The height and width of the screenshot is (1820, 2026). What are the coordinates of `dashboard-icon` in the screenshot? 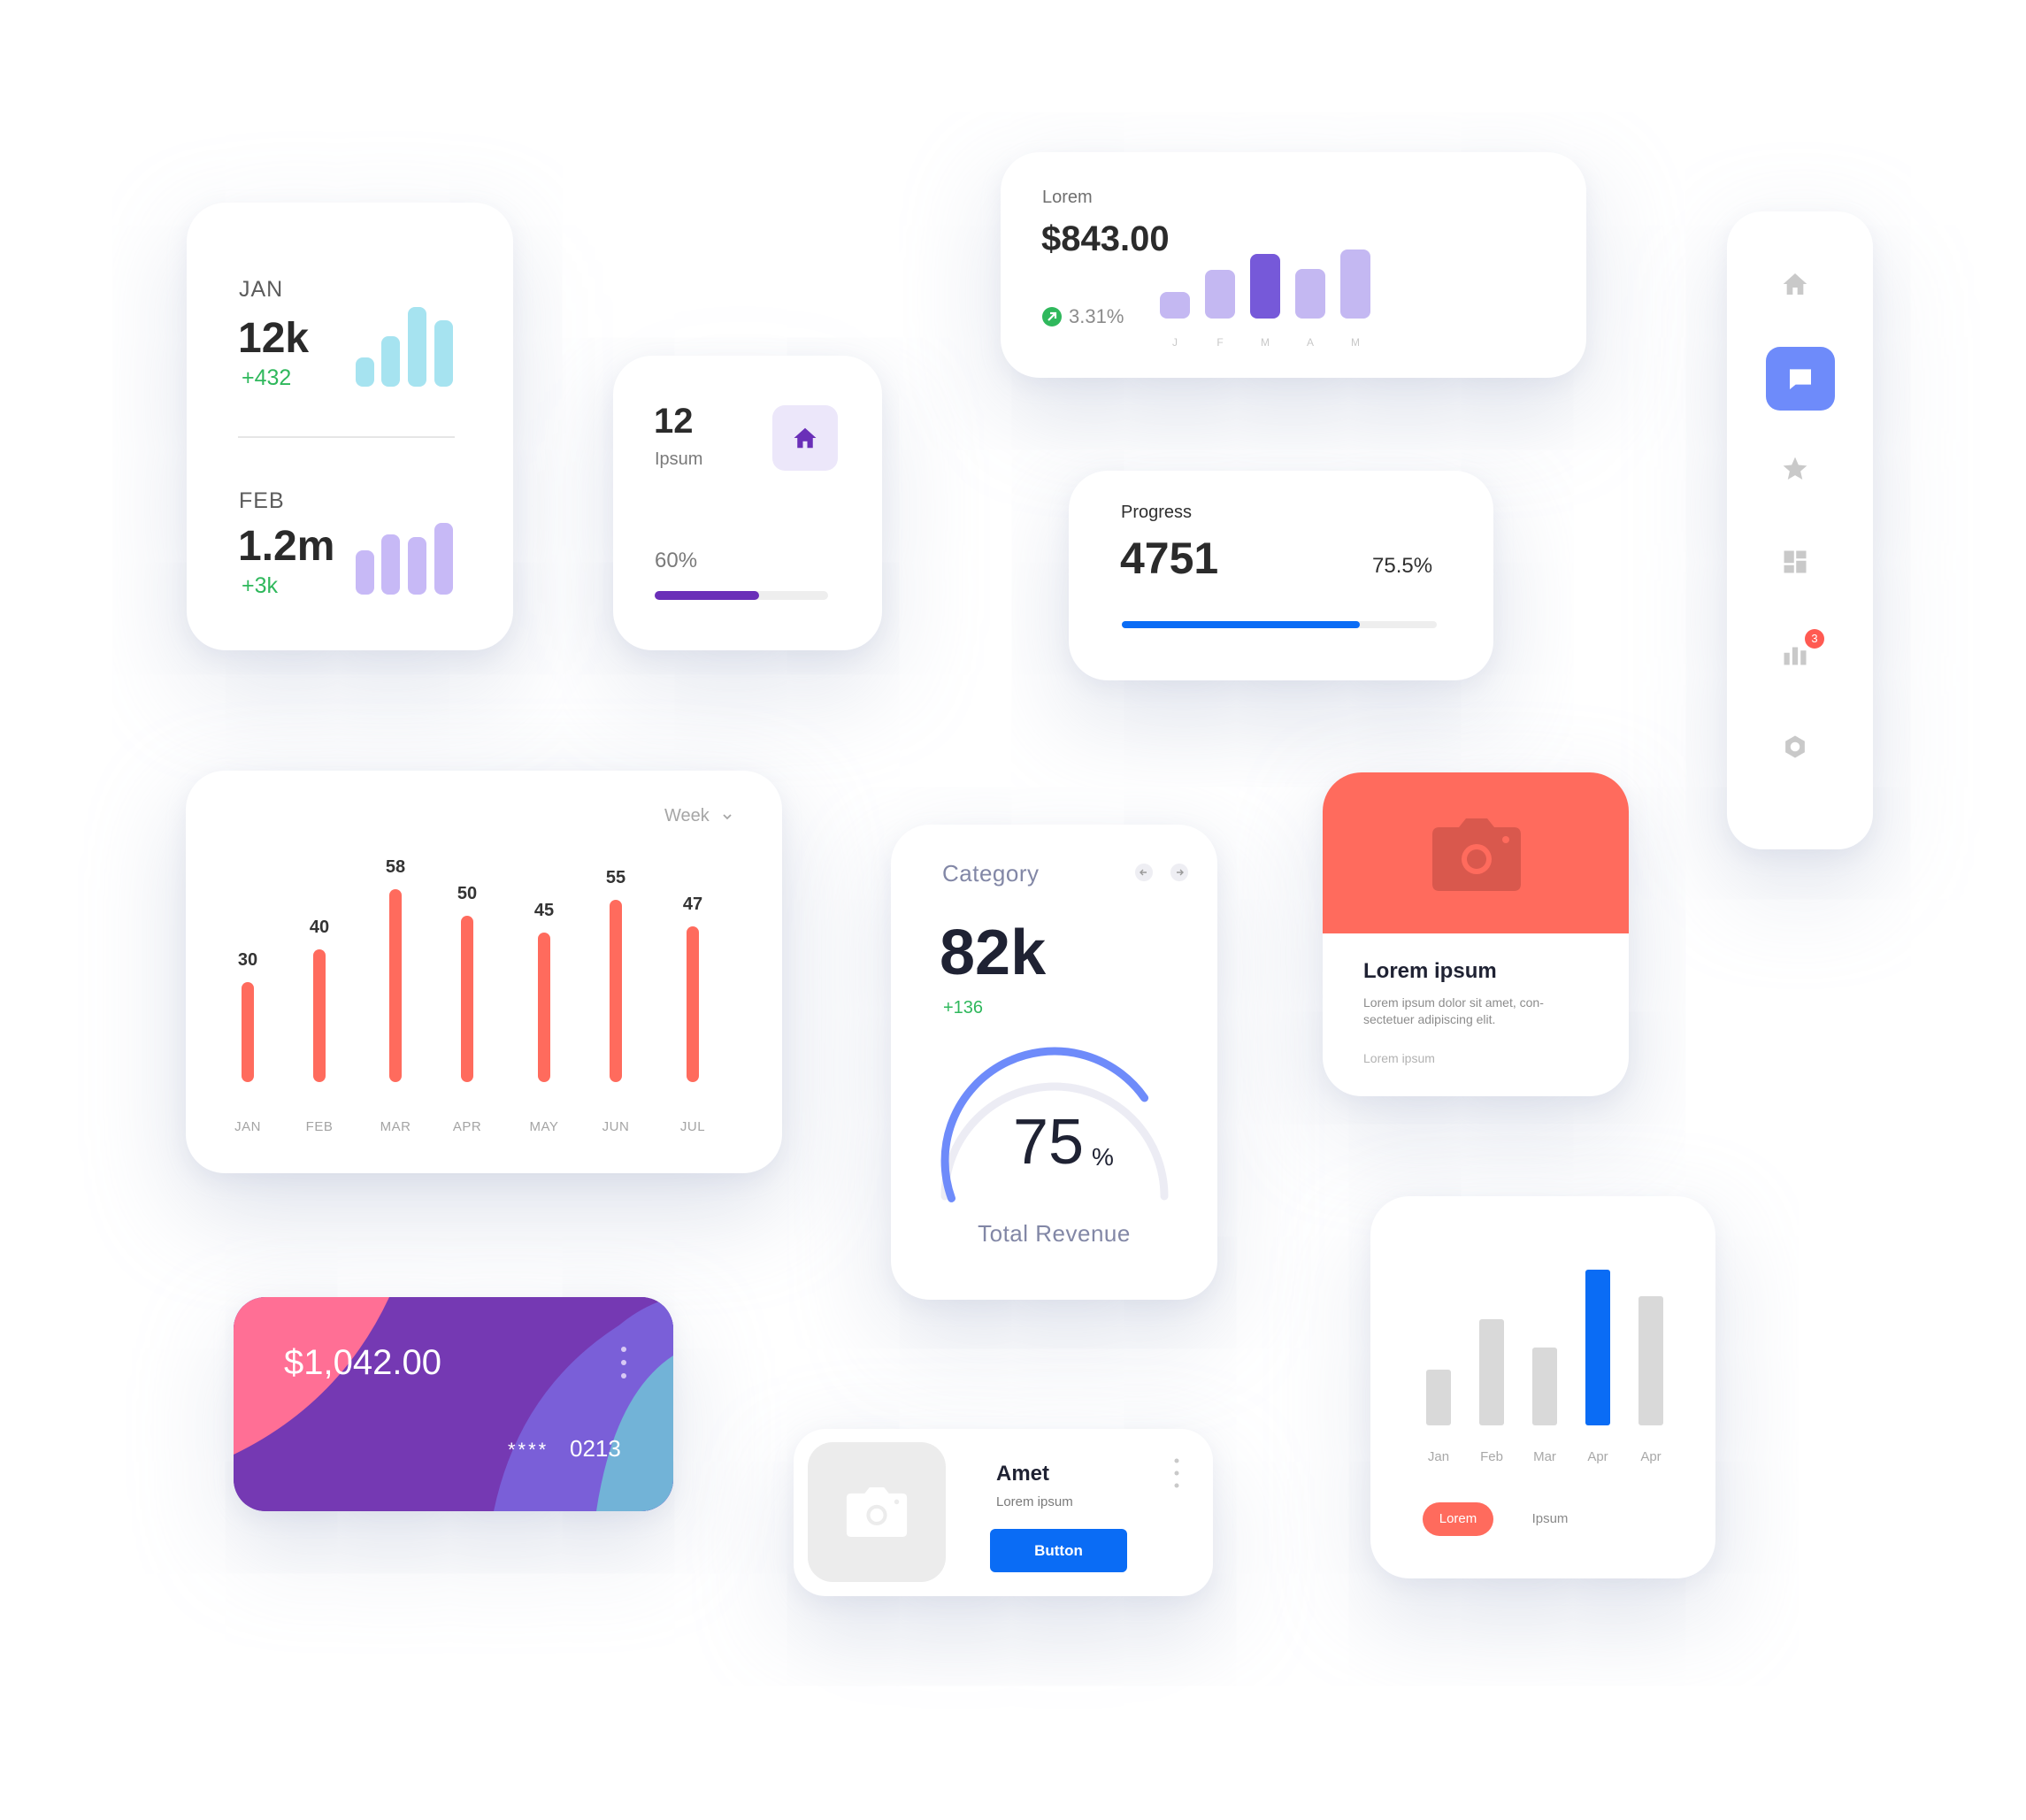 It's located at (1796, 561).